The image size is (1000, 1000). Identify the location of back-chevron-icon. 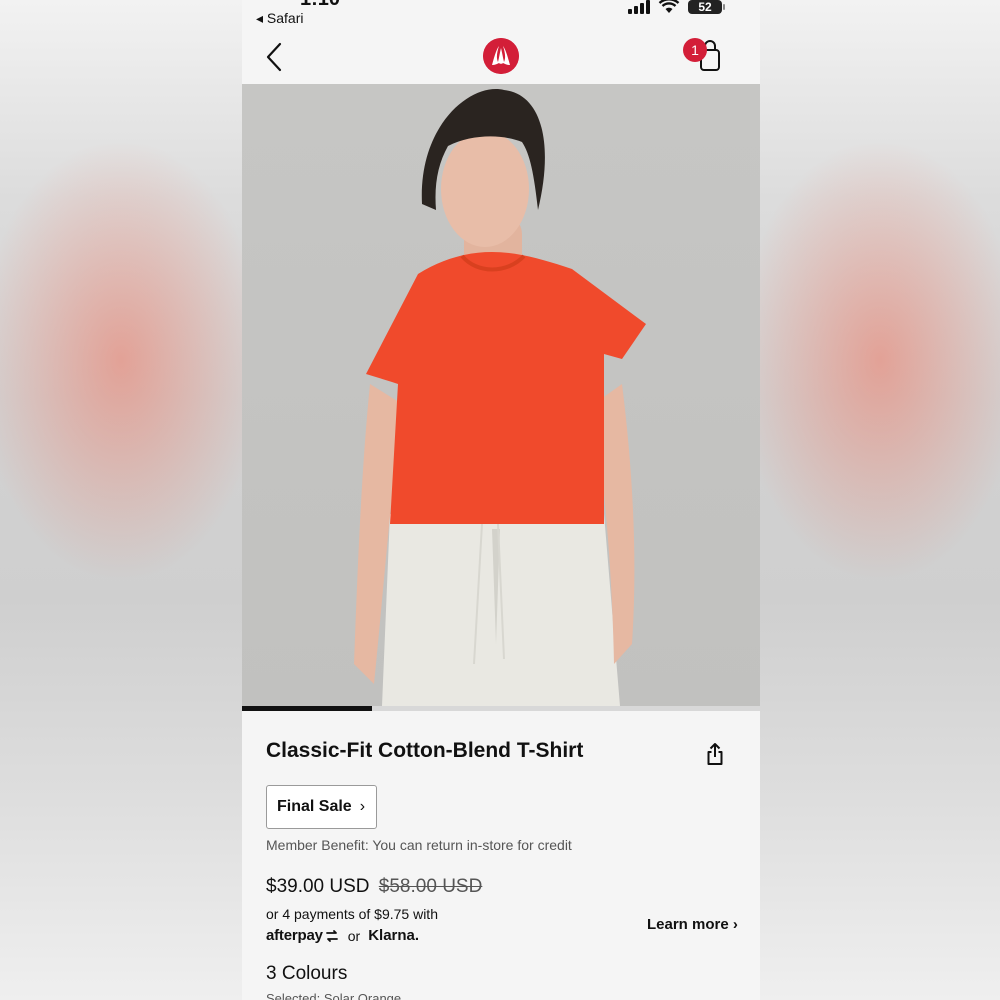
(276, 57).